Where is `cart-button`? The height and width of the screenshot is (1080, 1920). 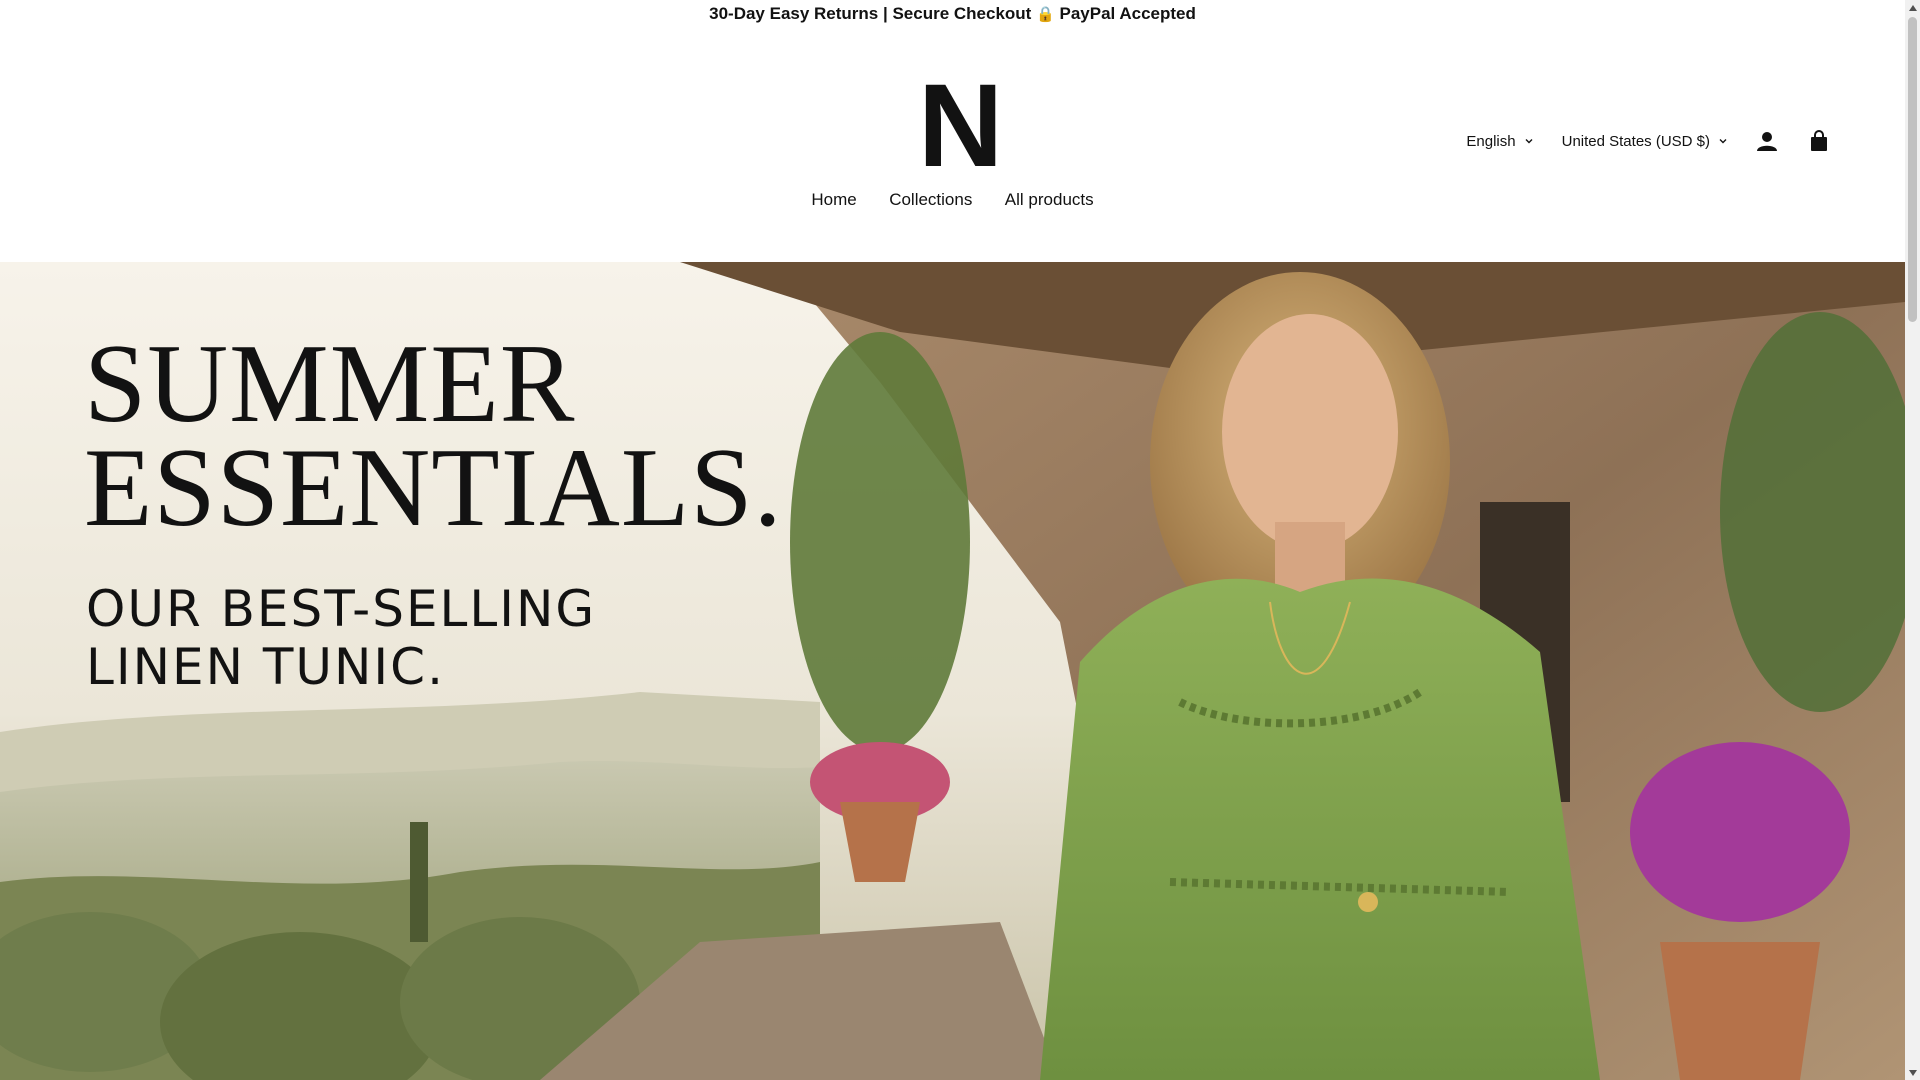
cart-button is located at coordinates (1819, 141).